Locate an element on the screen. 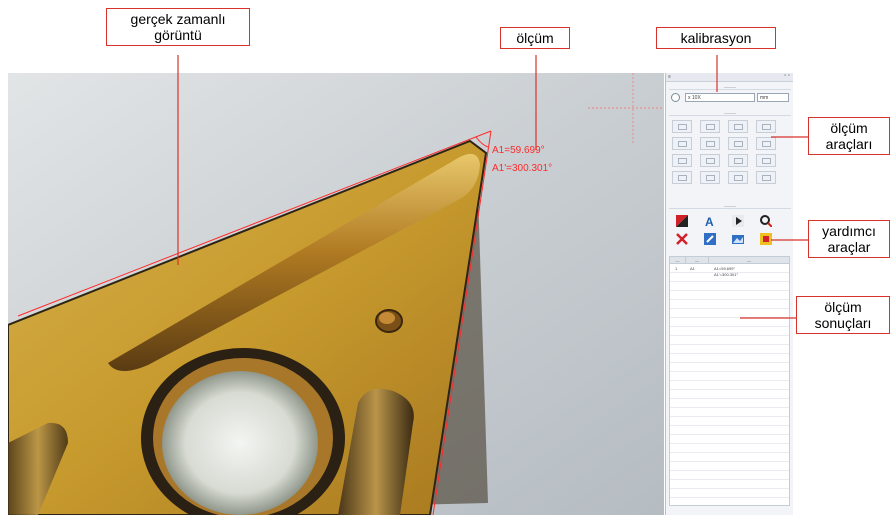 The height and width of the screenshot is (515, 891). callout-aux-tools: yardımcı araçlar is located at coordinates (849, 239).